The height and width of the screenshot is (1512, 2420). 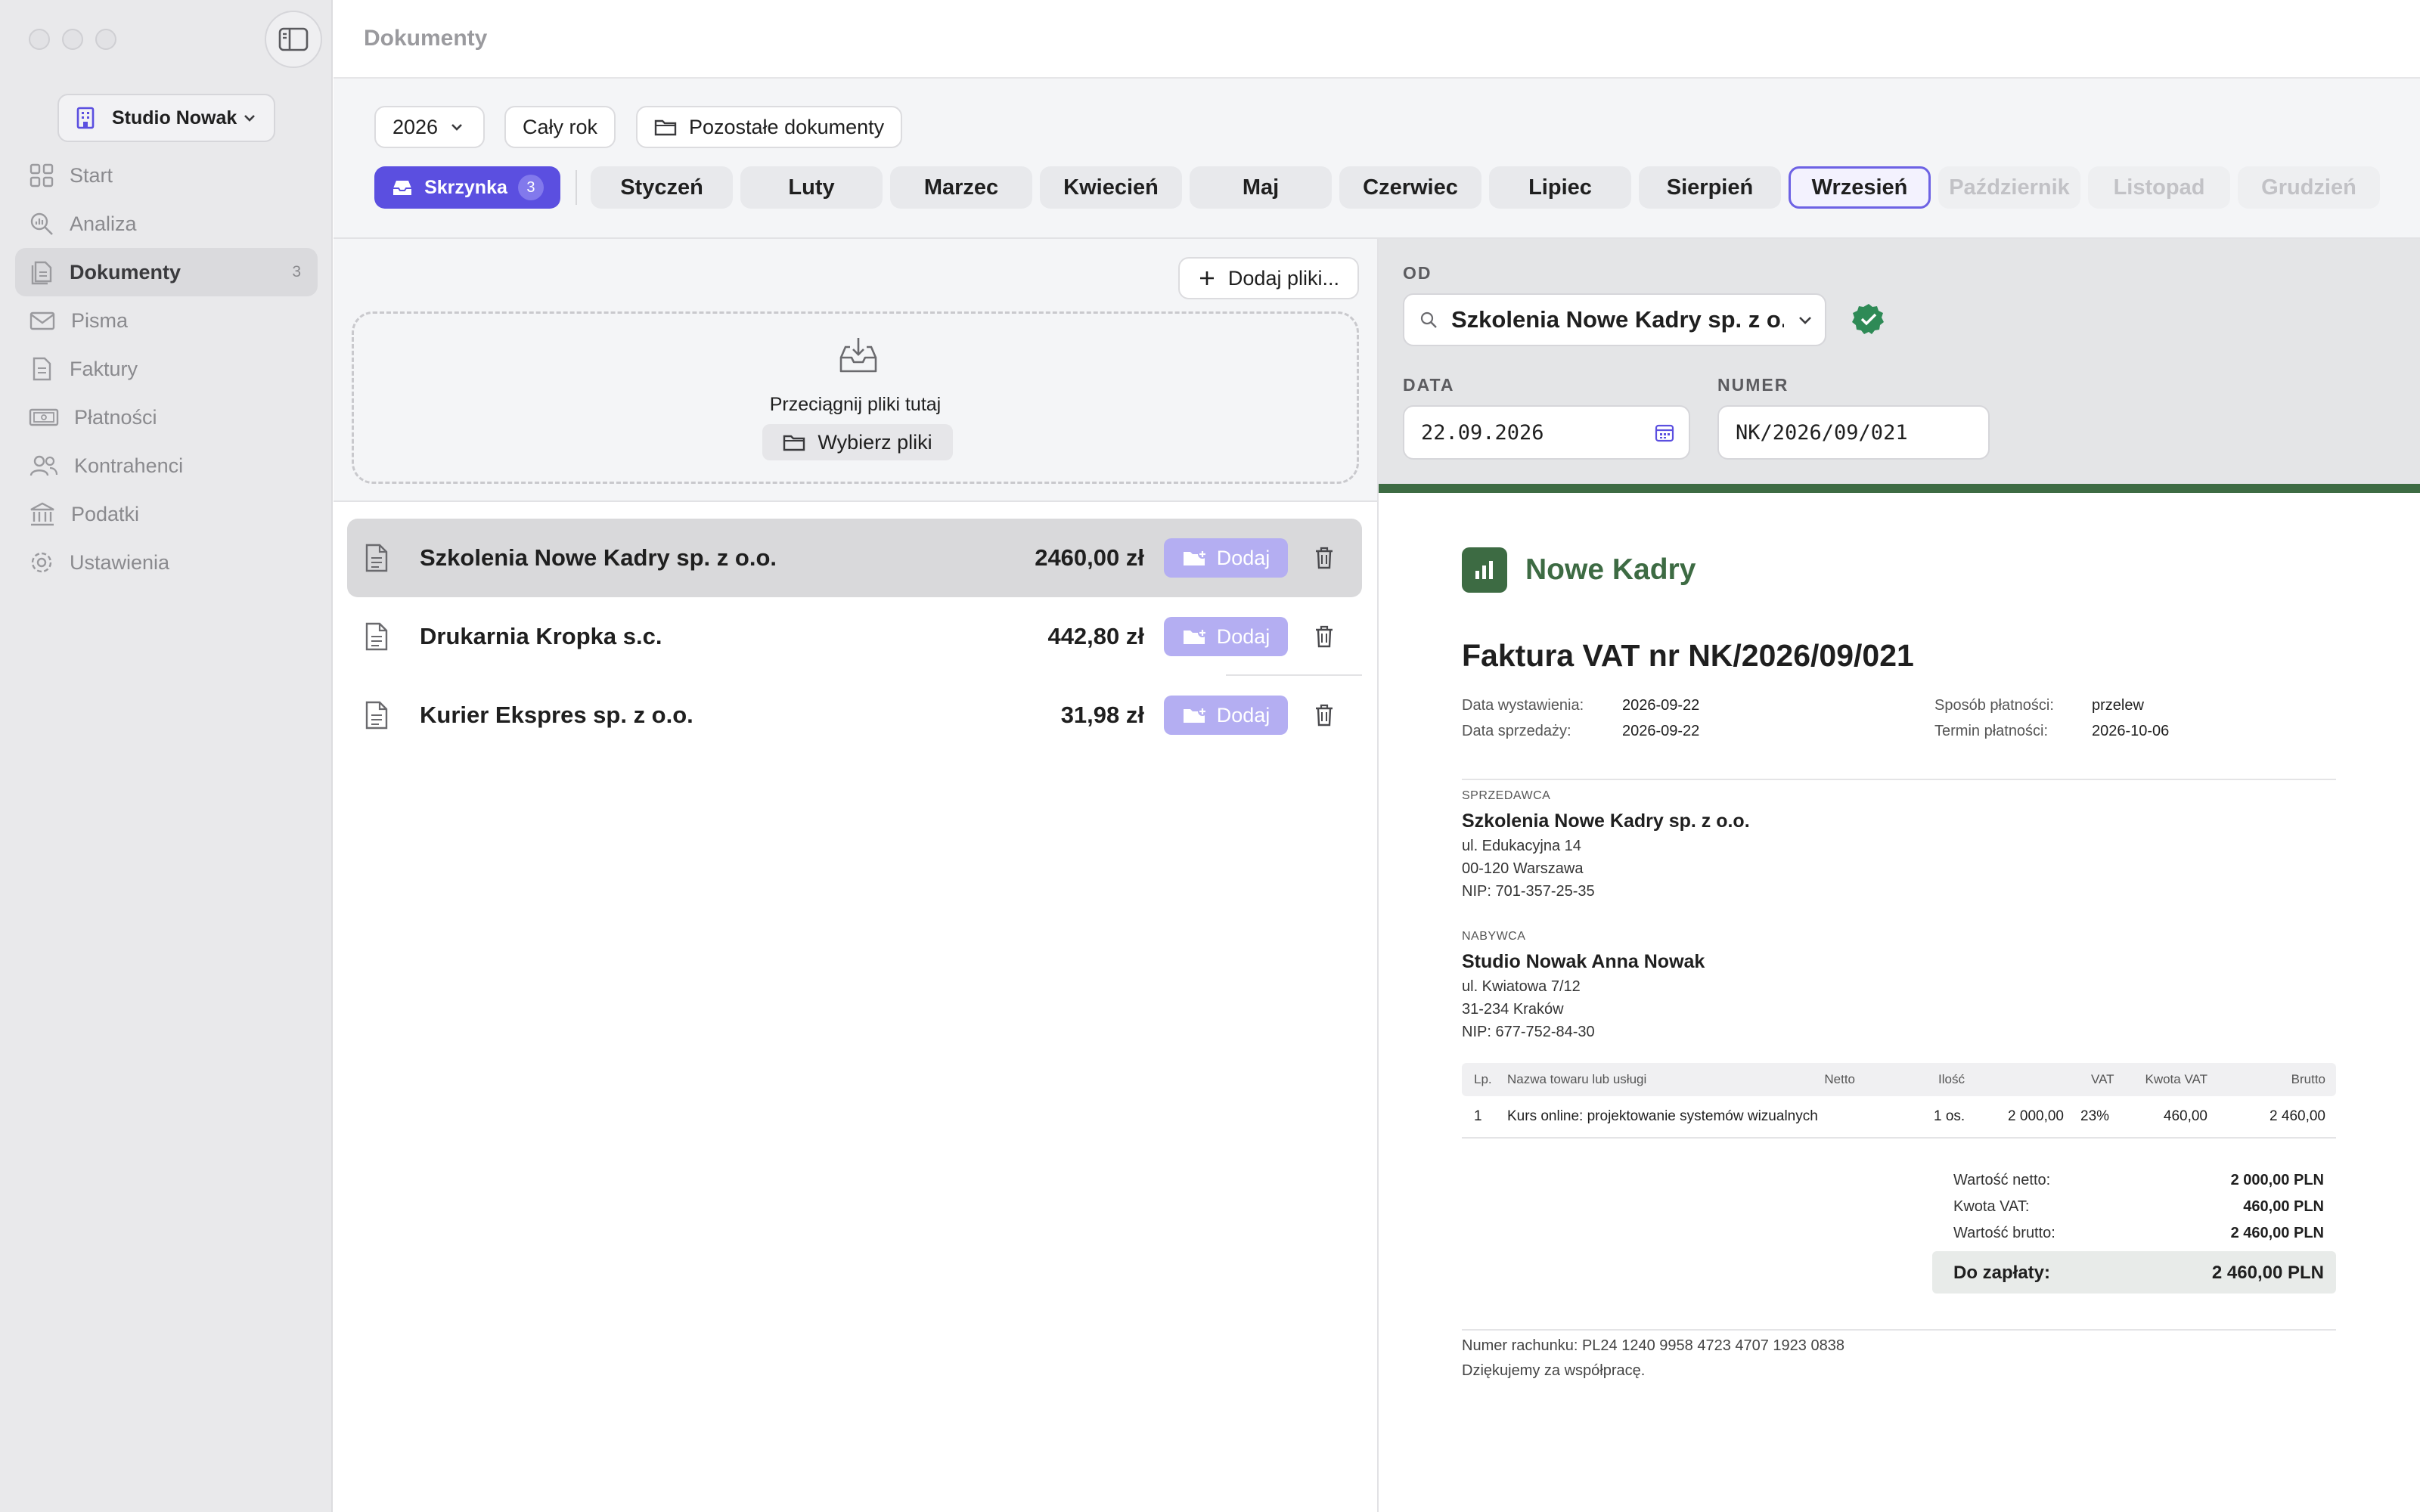 I want to click on page-title: Dokumenty, so click(x=426, y=38).